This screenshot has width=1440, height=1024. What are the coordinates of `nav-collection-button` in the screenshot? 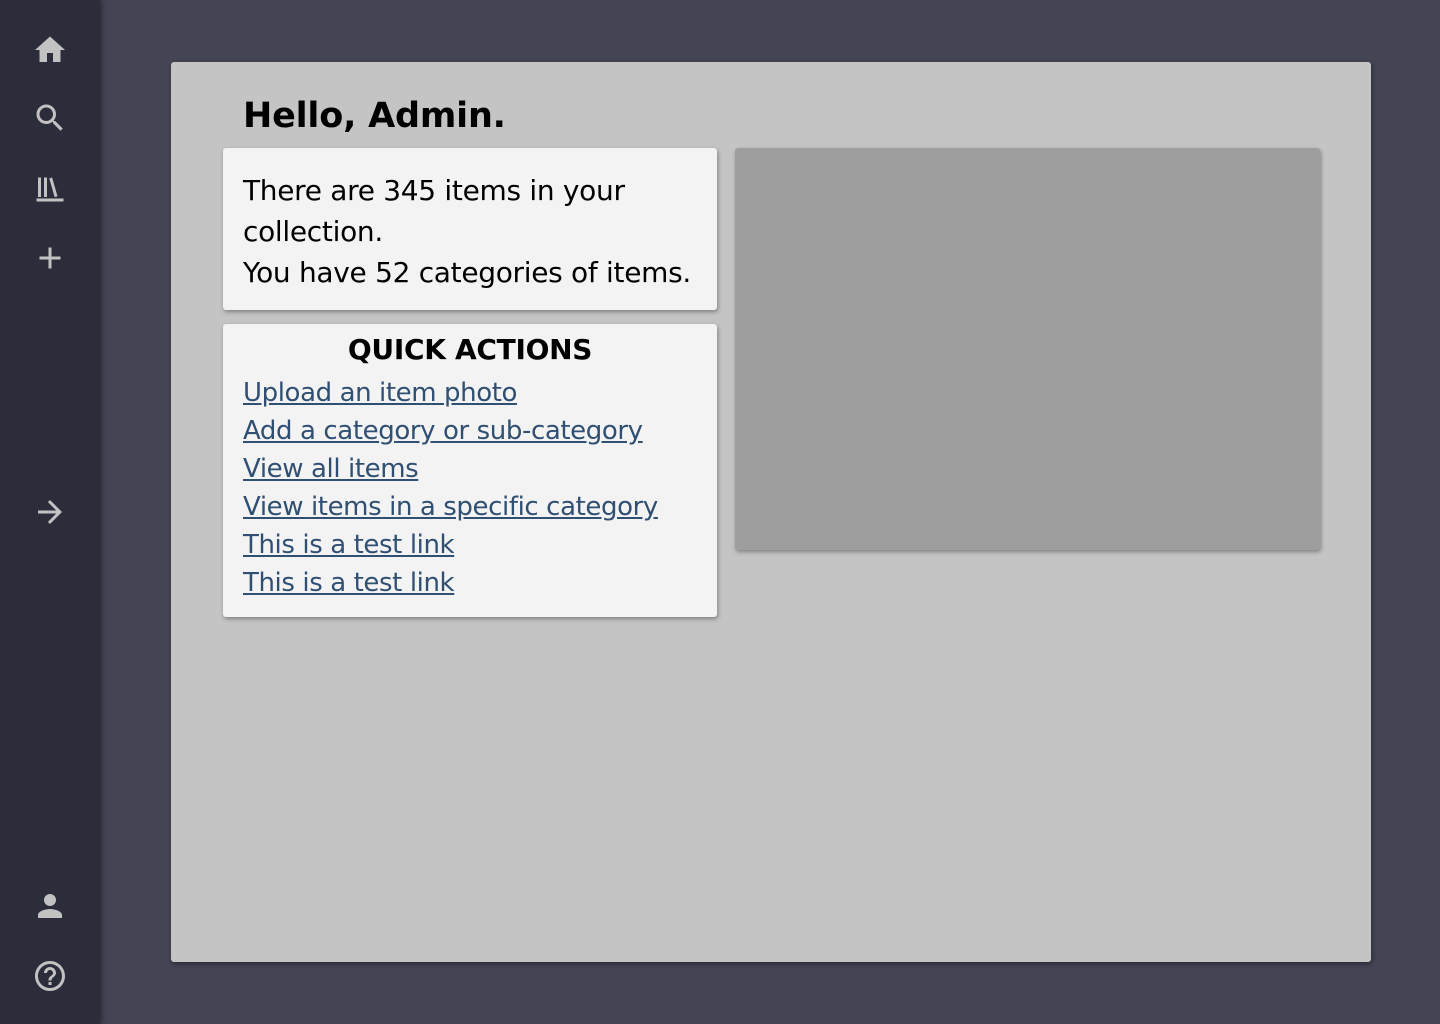 It's located at (50, 188).